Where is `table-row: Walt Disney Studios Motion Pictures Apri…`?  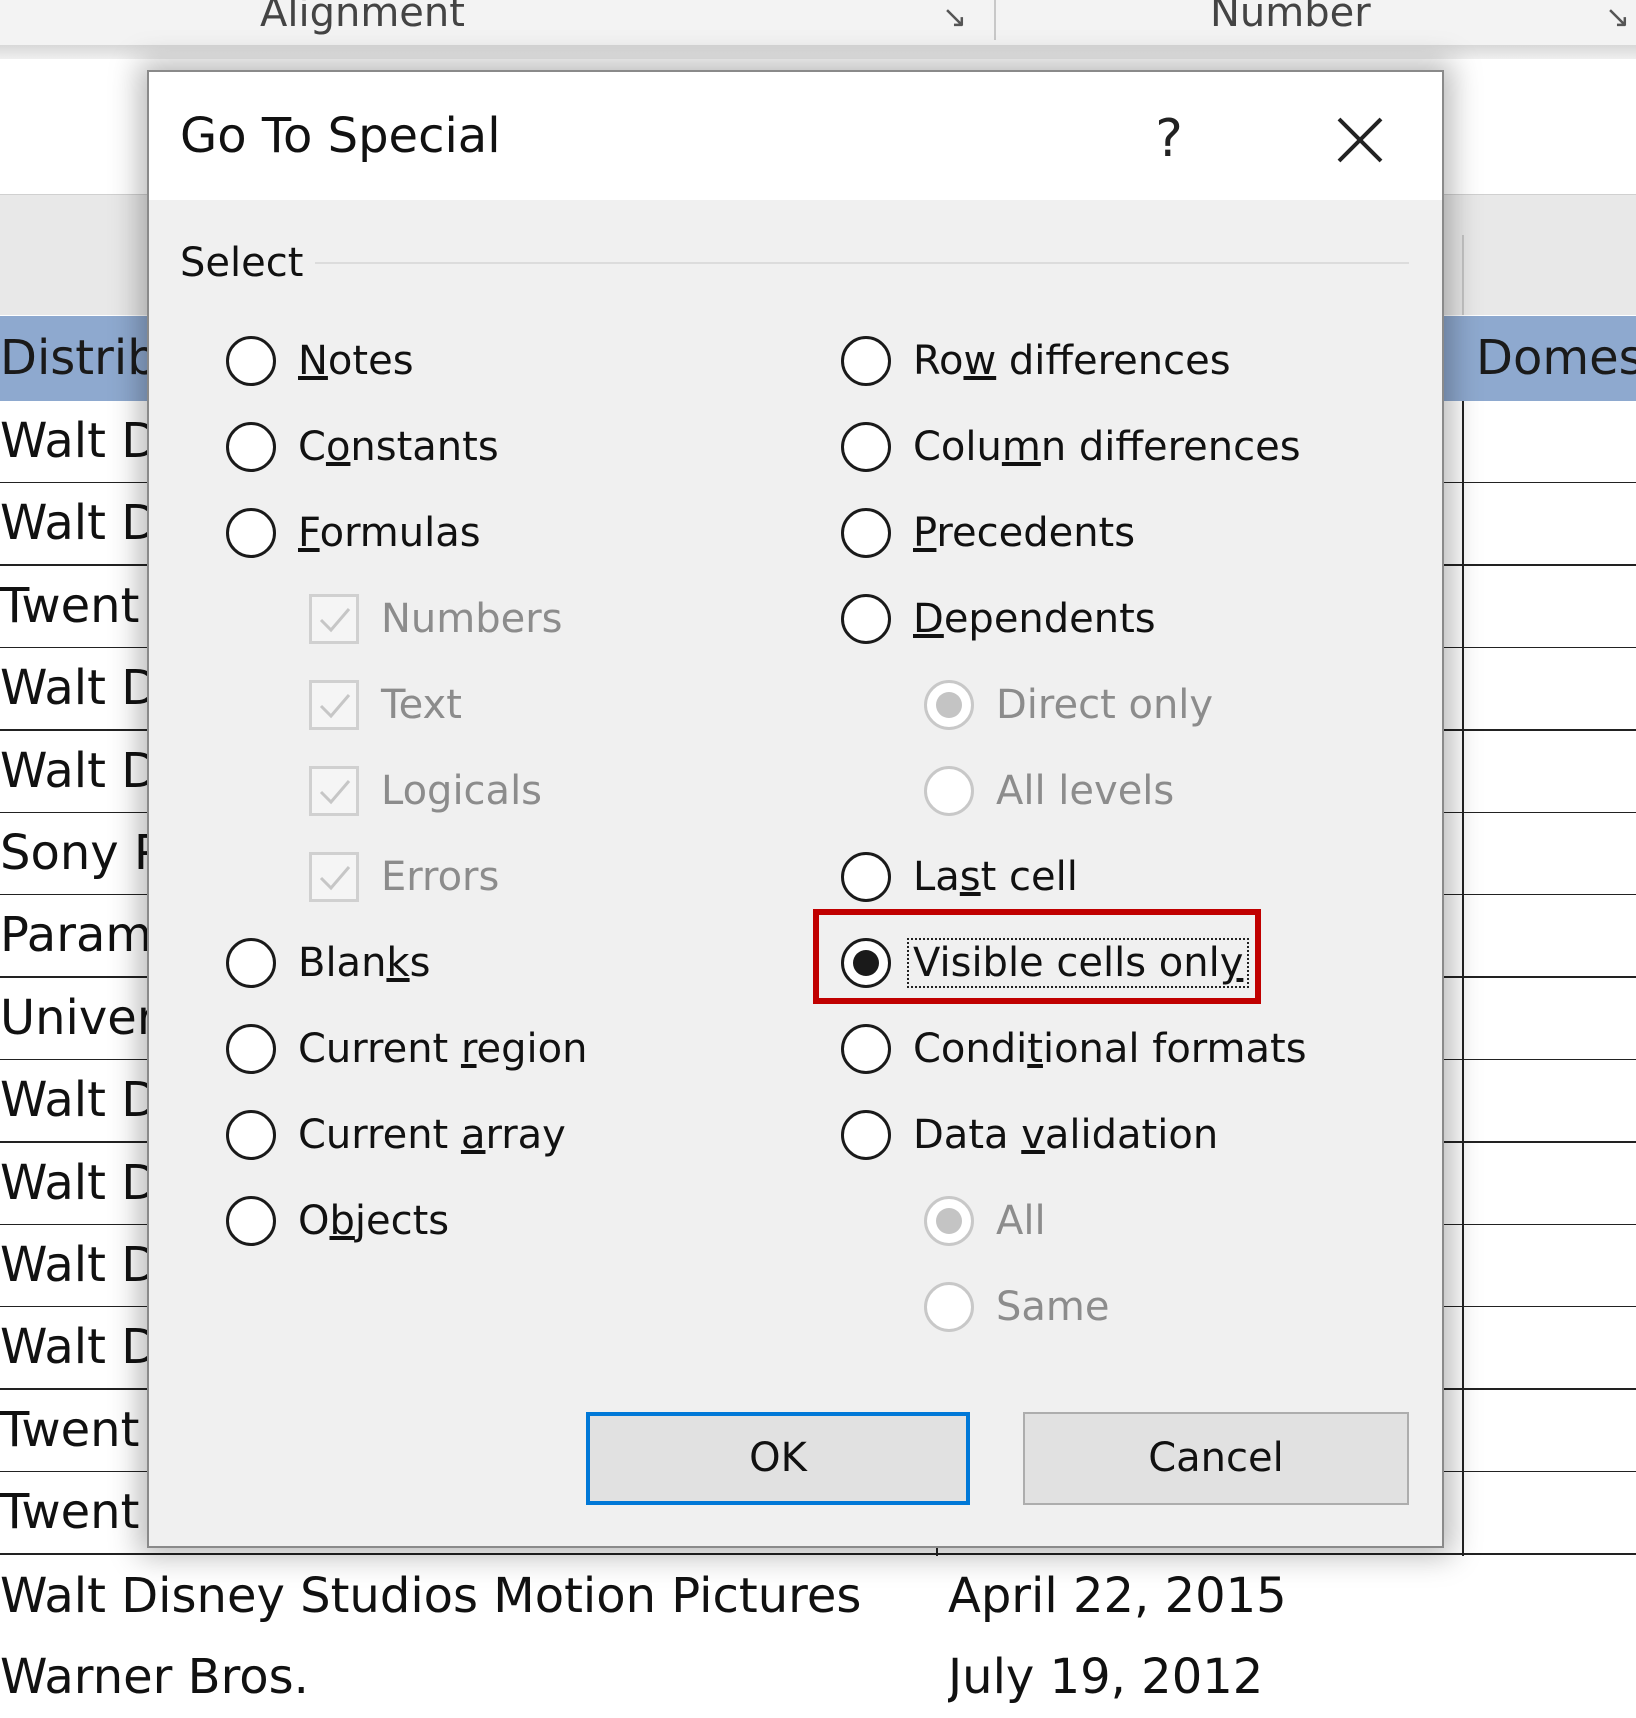 table-row: Walt Disney Studios Motion Pictures Apri… is located at coordinates (818, 1597).